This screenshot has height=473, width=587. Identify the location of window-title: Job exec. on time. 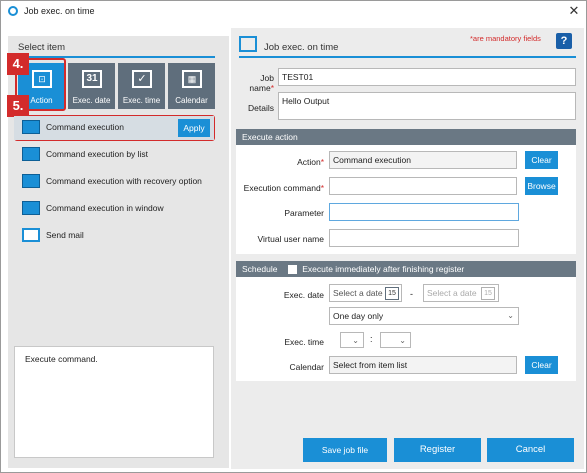
(59, 11).